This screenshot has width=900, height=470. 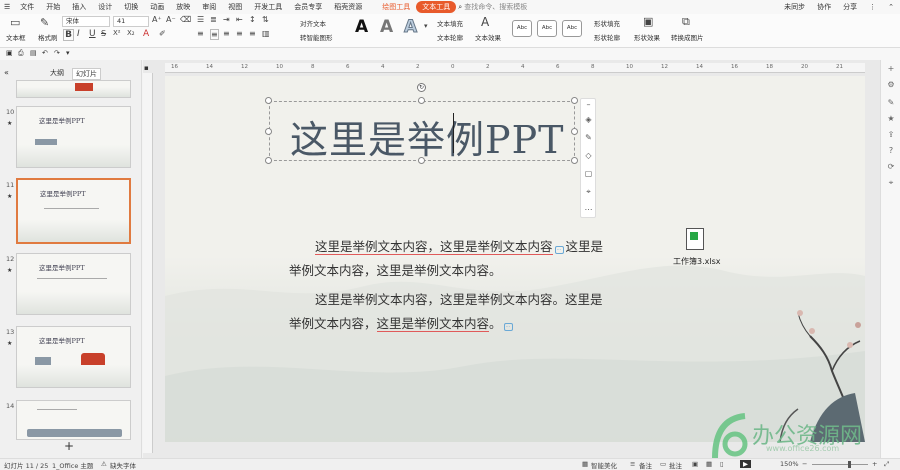 What do you see at coordinates (123, 465) in the screenshot?
I see `missing-font-button: 缺失字体` at bounding box center [123, 465].